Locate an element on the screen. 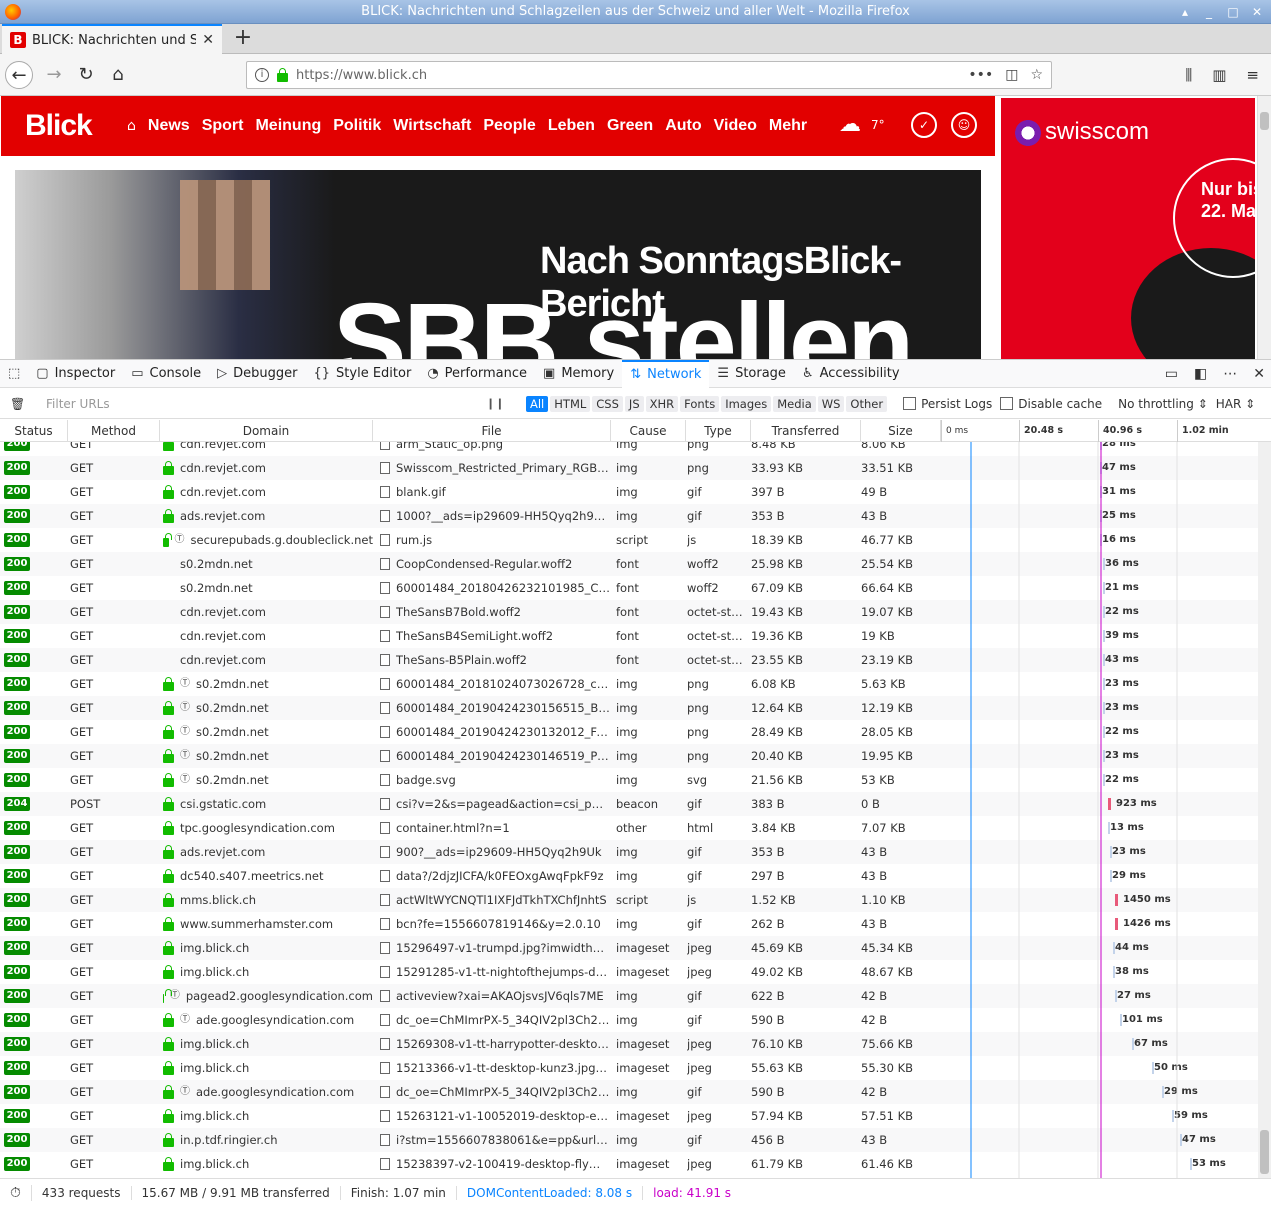 The image size is (1271, 1207). nav-mehr: Mehr is located at coordinates (788, 126).